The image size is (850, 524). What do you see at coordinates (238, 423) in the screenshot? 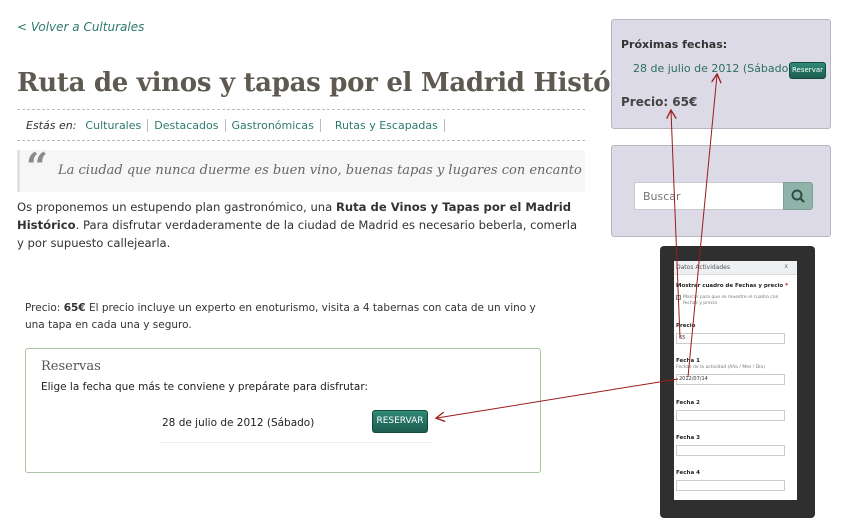
I see `reservation-date: 28 de julio de 2012 (Sábado)` at bounding box center [238, 423].